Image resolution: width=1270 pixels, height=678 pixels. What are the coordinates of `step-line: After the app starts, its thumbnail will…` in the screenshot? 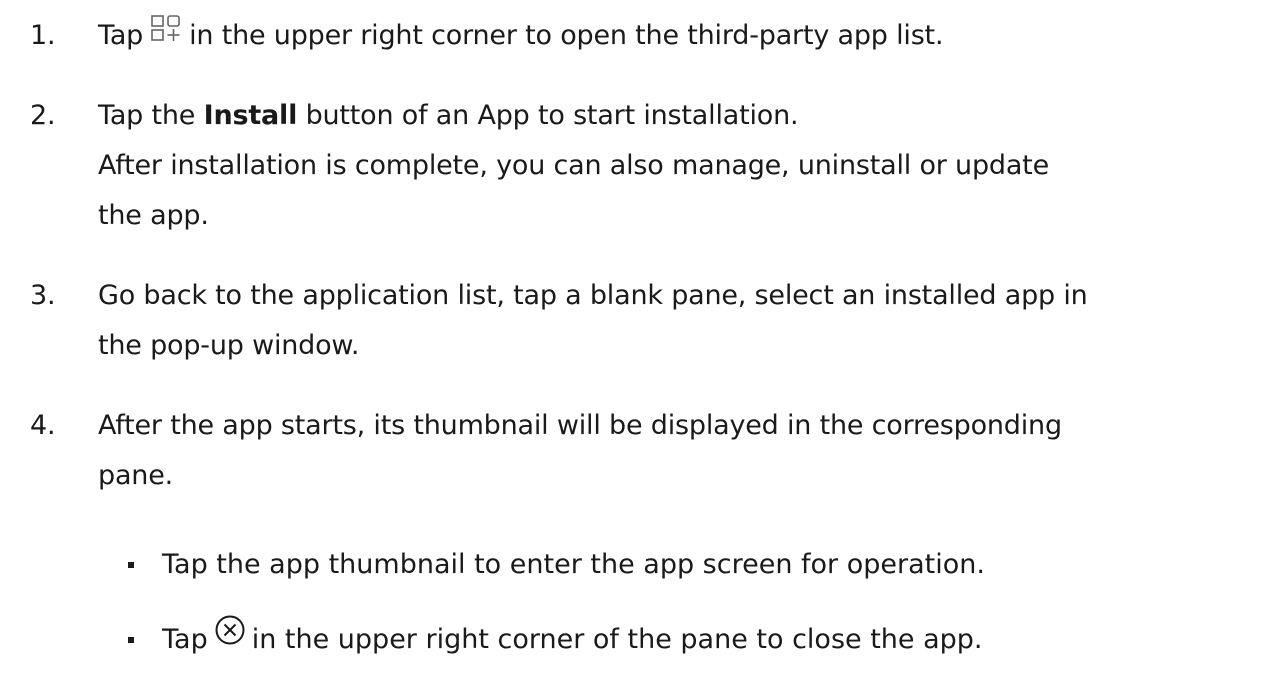 It's located at (580, 425).